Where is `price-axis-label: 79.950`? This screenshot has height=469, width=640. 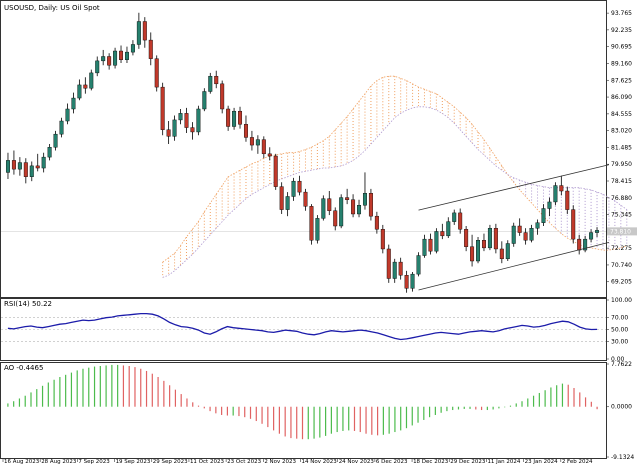
price-axis-label: 79.950 is located at coordinates (621, 164).